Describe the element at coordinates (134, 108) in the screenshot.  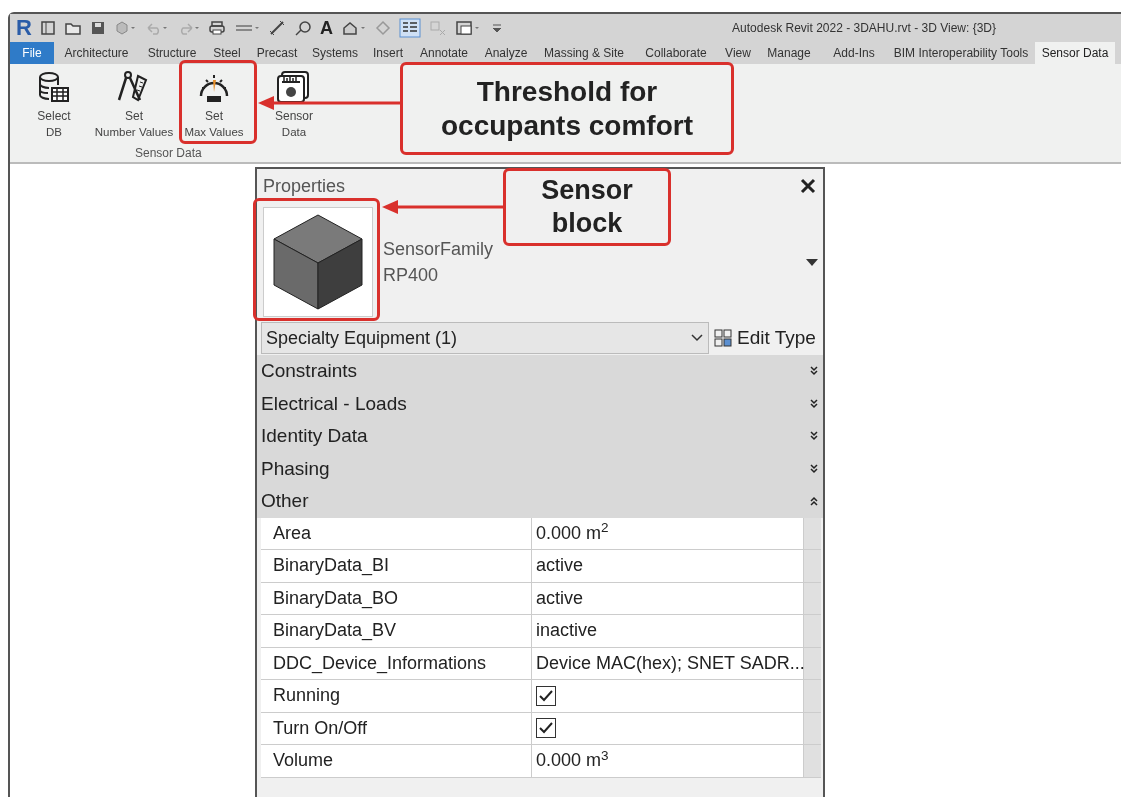
I see `ribbon-button: Set Number Values` at that location.